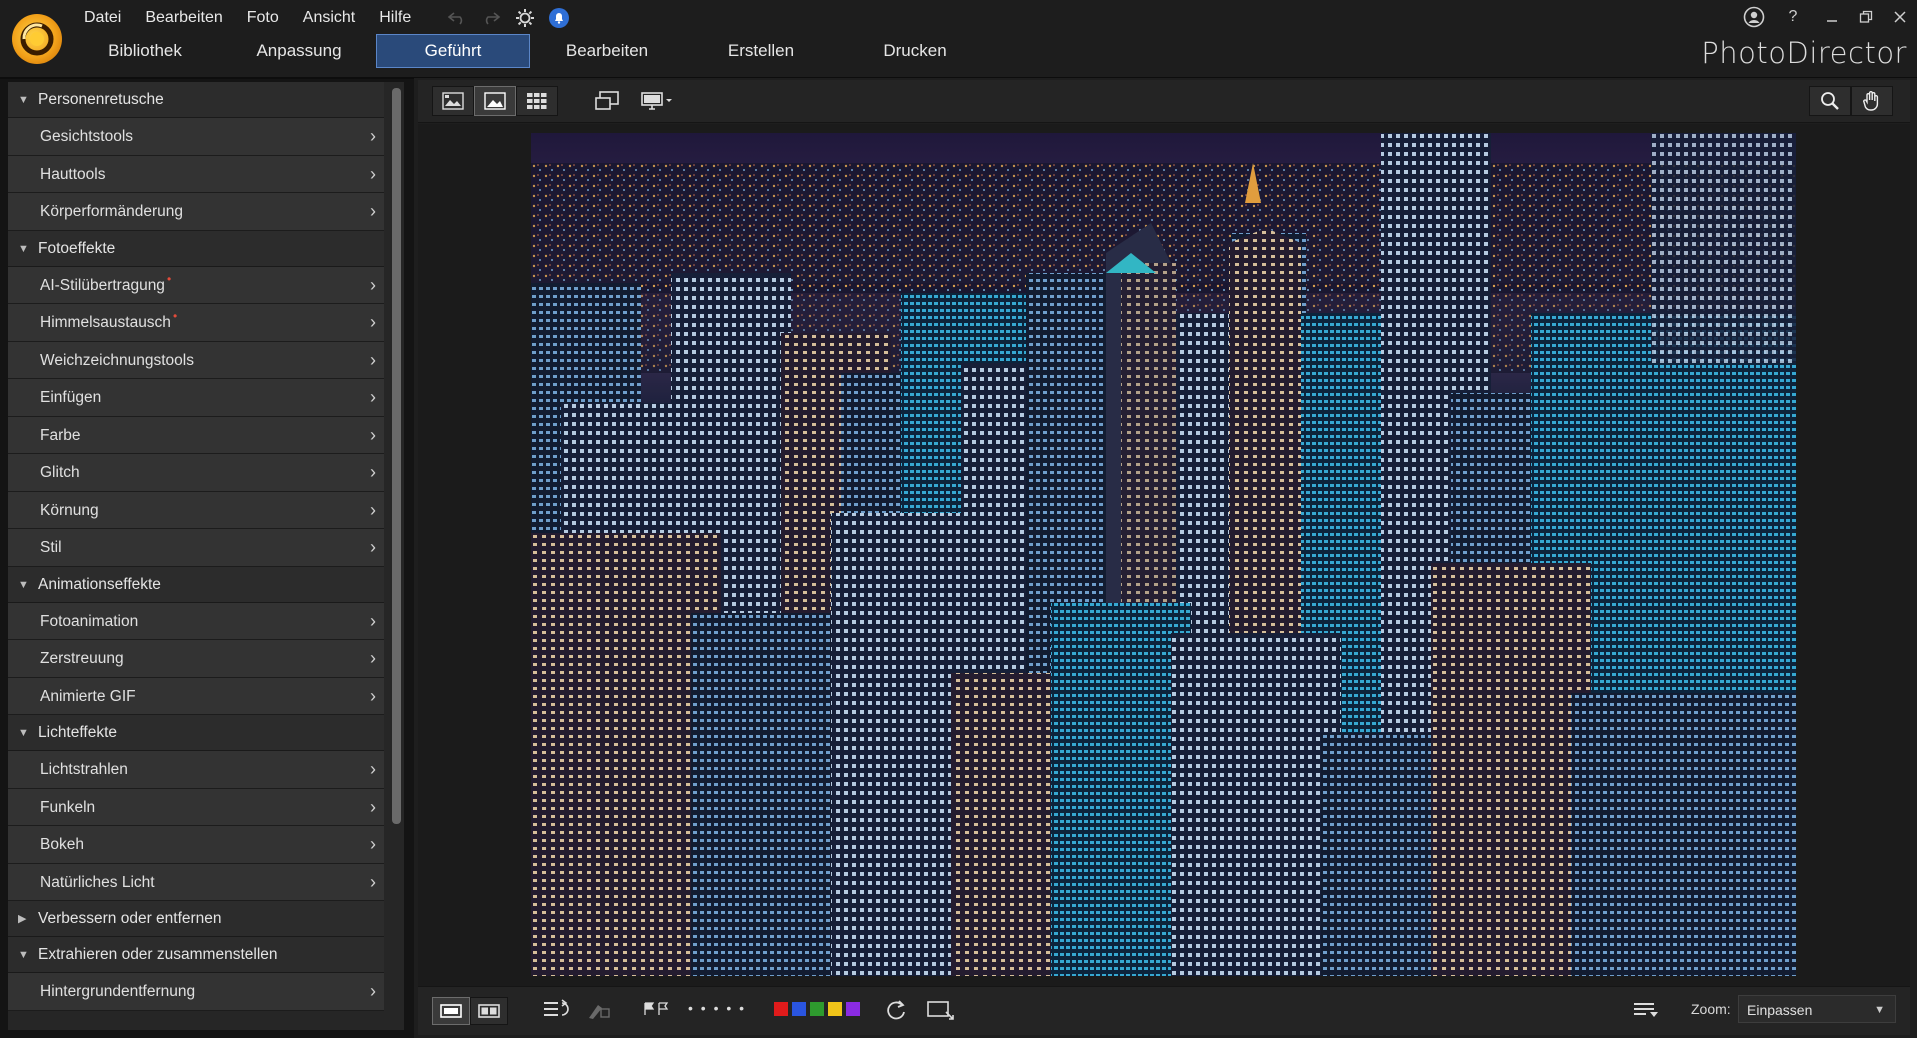 This screenshot has width=1917, height=1038. I want to click on split-layout-icon, so click(489, 1011).